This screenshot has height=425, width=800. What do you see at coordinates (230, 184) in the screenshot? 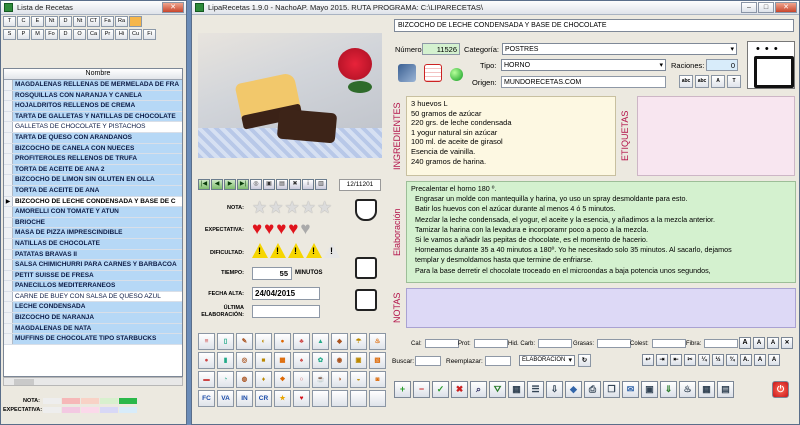
I see `next-record-button: ▶` at bounding box center [230, 184].